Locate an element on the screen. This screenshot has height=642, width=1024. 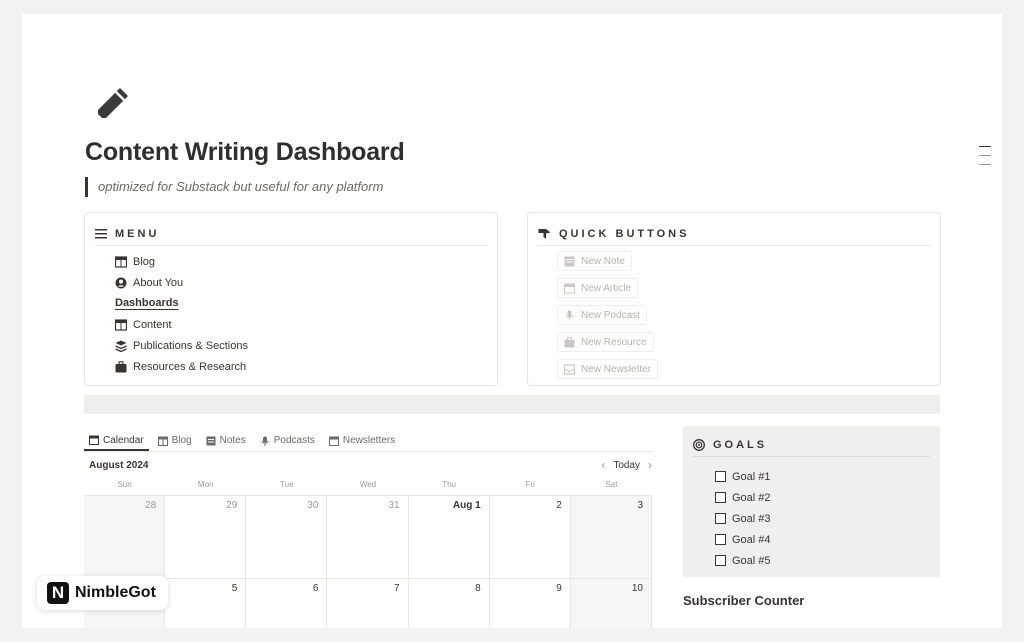
calendar-grid: 28 29 30 31 Aug 1 2 3 5 6 7 8 9 10 is located at coordinates (368, 561).